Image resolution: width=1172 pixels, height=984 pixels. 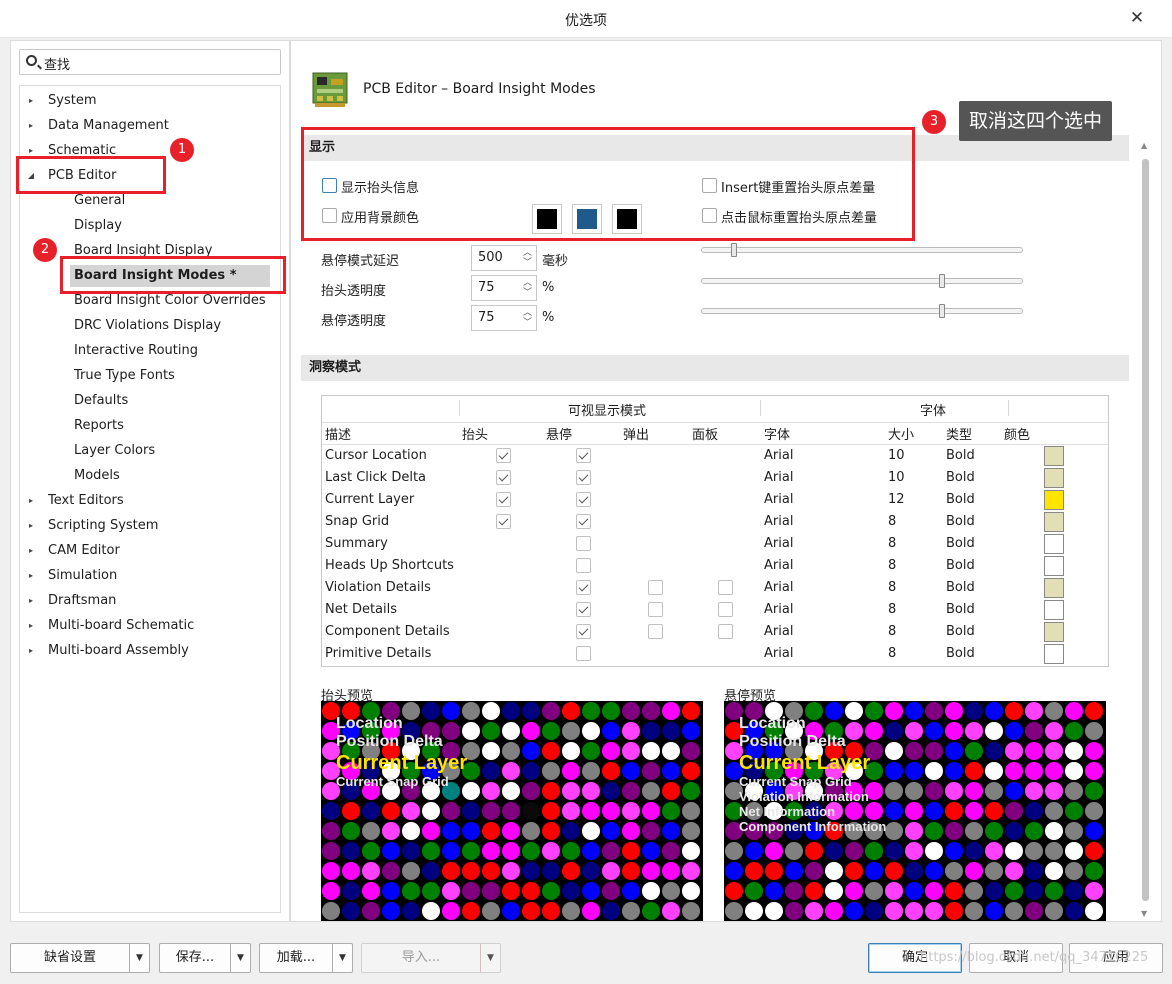 I want to click on col-panel: 面板, so click(x=705, y=433).